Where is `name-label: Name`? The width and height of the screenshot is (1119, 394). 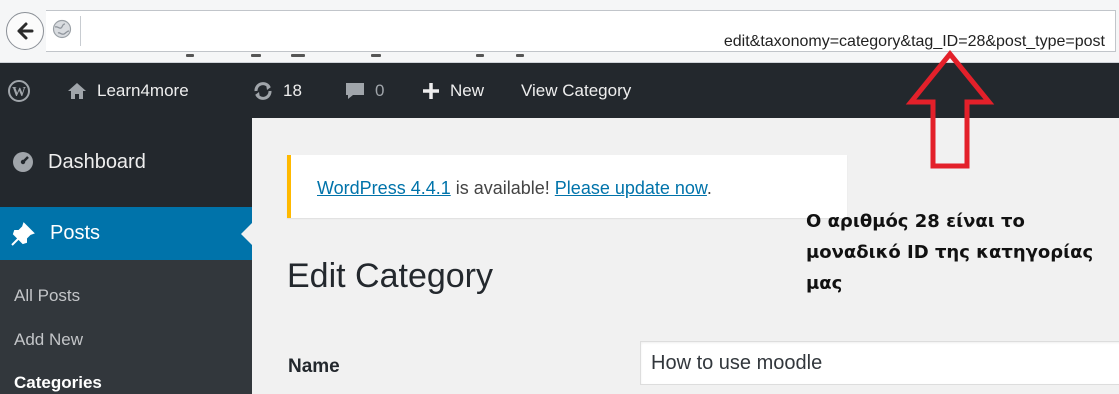
name-label: Name is located at coordinates (314, 366).